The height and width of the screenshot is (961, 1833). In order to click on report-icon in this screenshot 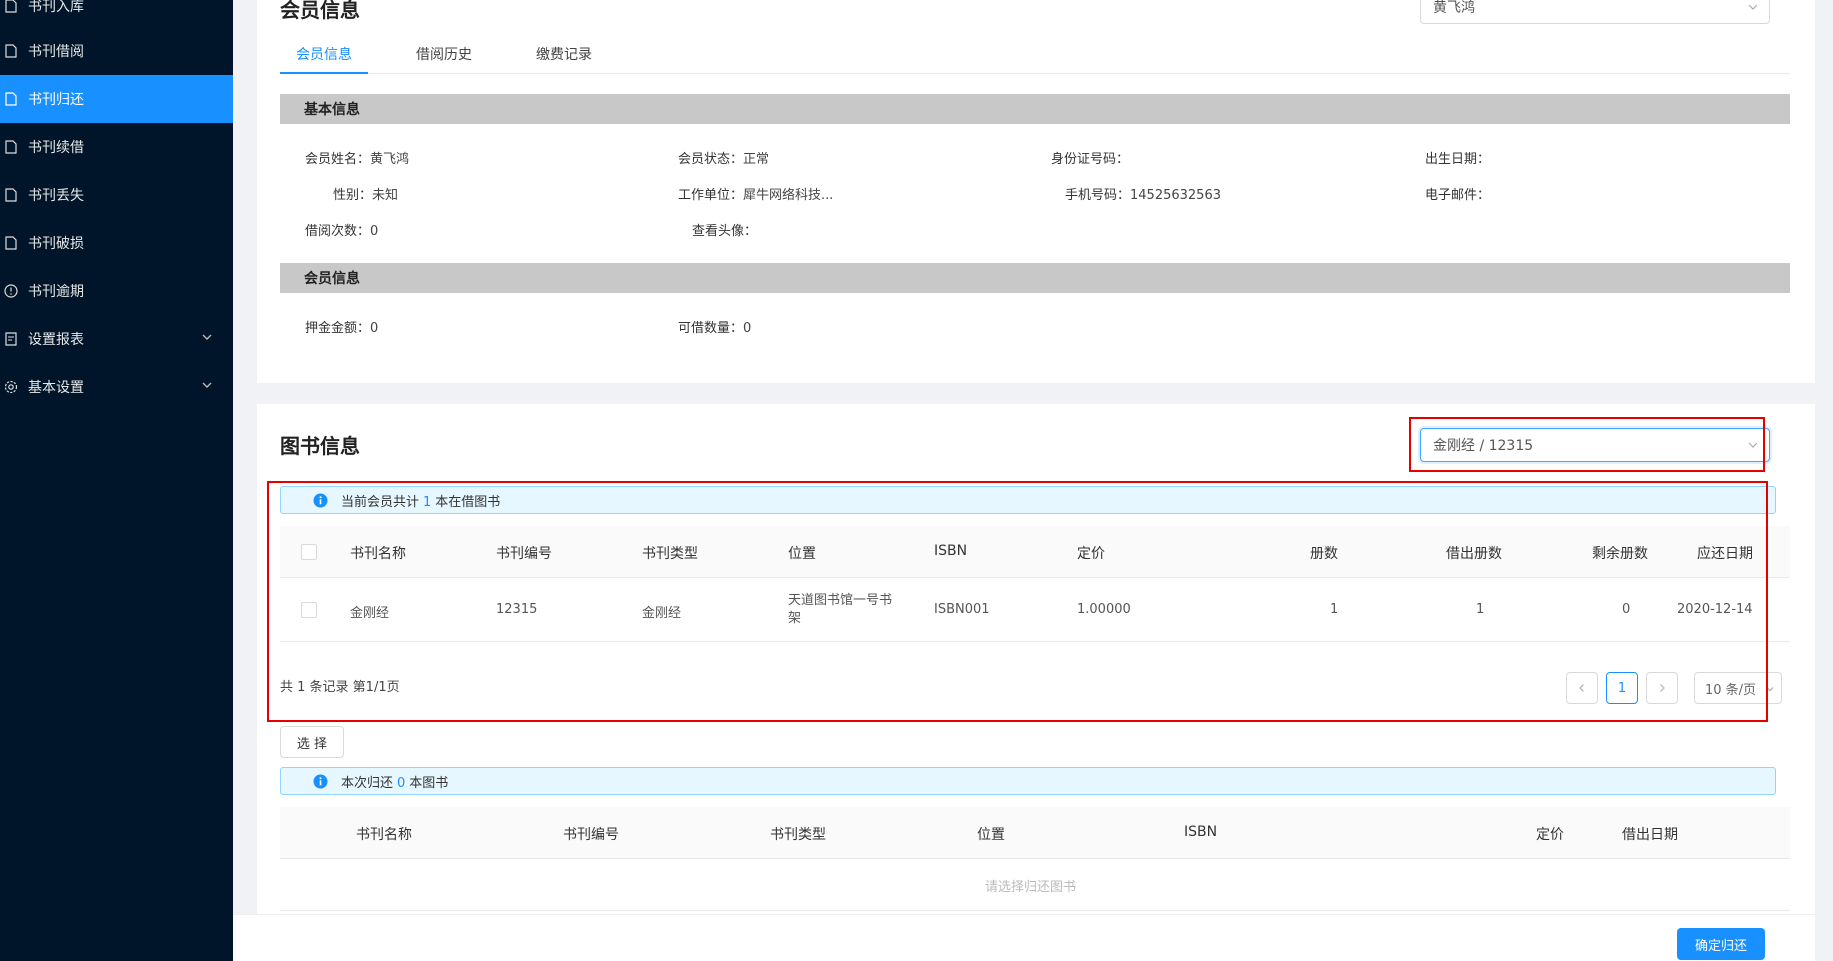, I will do `click(11, 339)`.